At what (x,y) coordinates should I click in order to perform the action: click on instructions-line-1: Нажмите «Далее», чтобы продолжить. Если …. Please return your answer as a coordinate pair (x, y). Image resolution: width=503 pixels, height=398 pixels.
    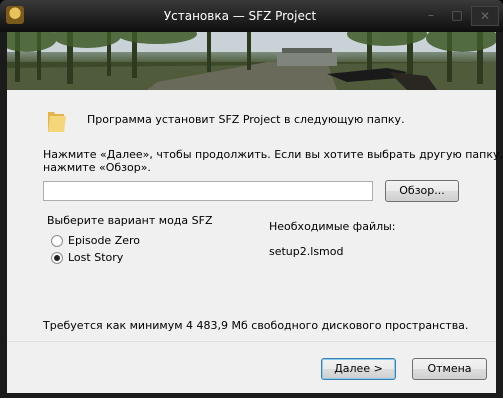
    Looking at the image, I should click on (273, 154).